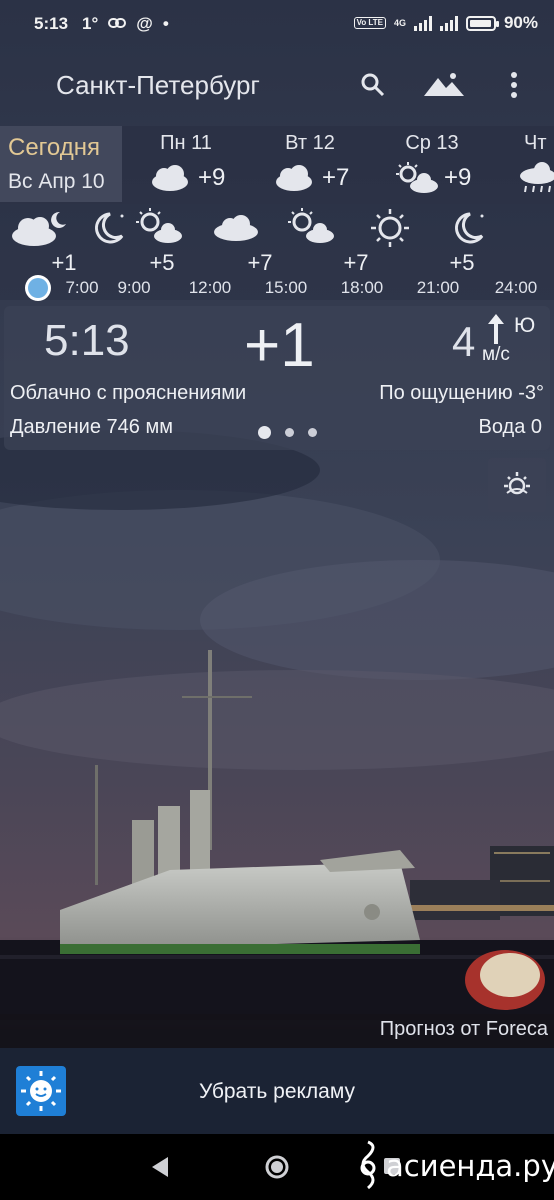 This screenshot has height=1200, width=554. I want to click on more-vert-icon, so click(514, 85).